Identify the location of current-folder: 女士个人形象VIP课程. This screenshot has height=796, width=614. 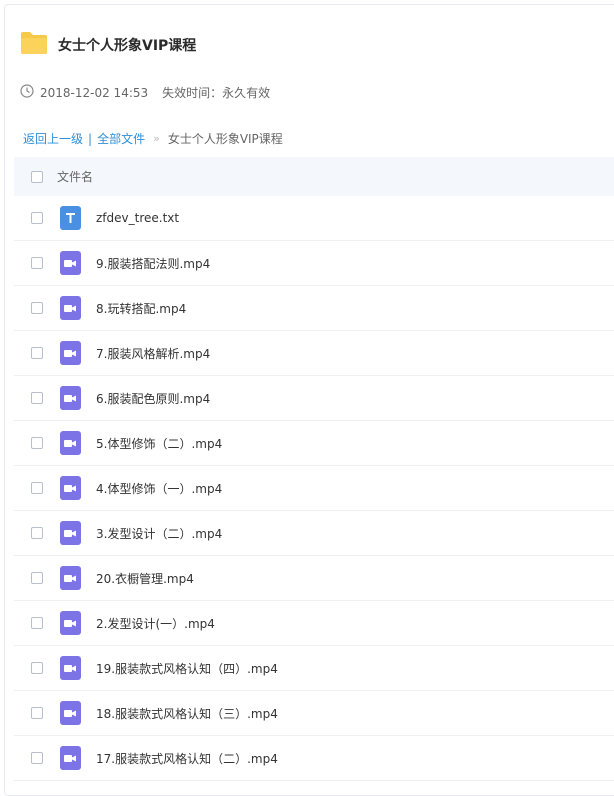
(225, 139).